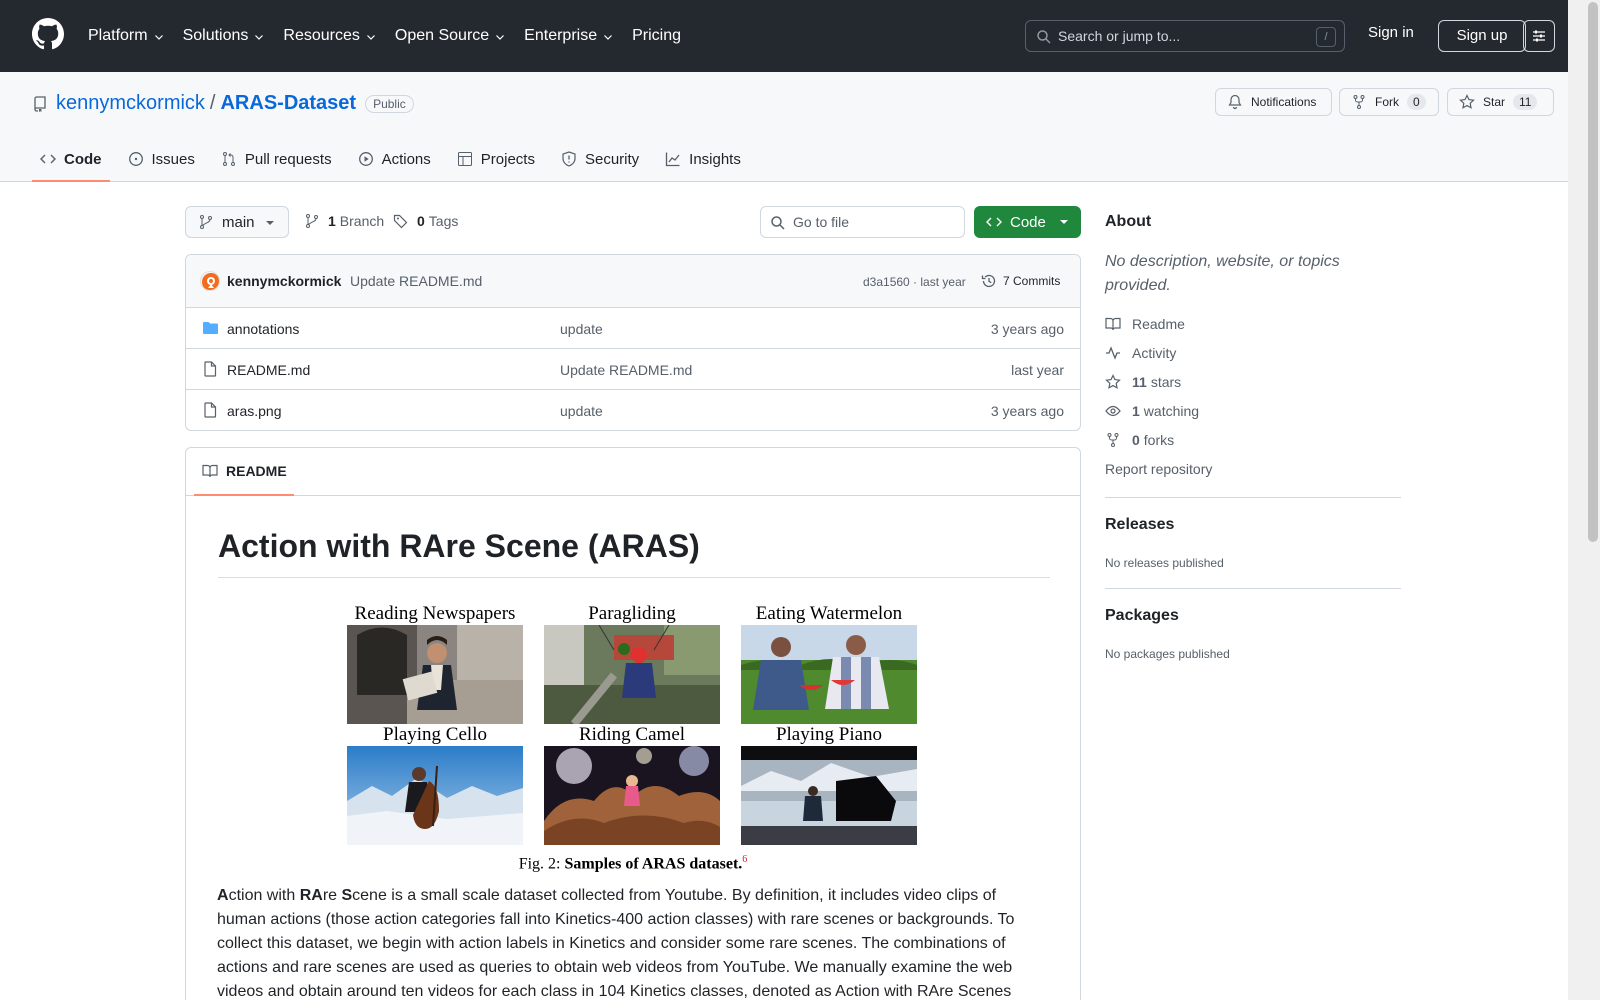 This screenshot has height=1000, width=1600. I want to click on readme-tab-label: README, so click(256, 471).